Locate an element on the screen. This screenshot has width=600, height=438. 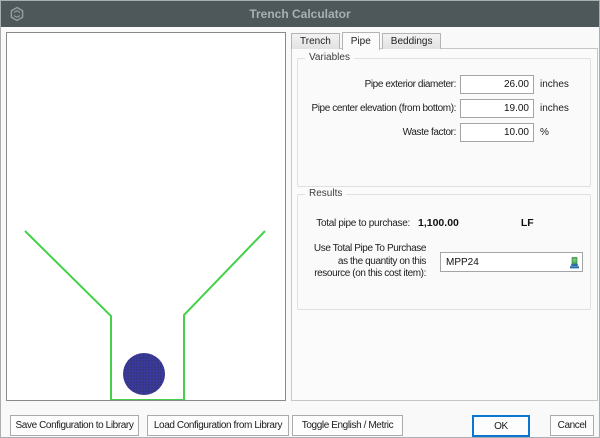
total-pipe-unit: LF is located at coordinates (527, 223).